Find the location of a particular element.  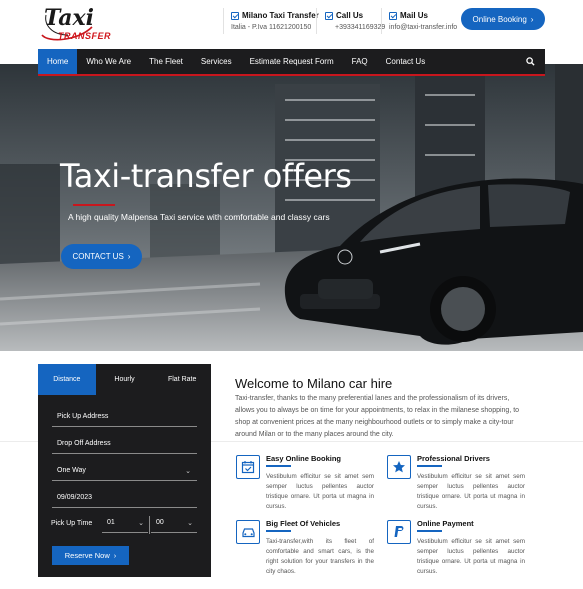

nav-item-contact-us: Contact Us is located at coordinates (406, 61).